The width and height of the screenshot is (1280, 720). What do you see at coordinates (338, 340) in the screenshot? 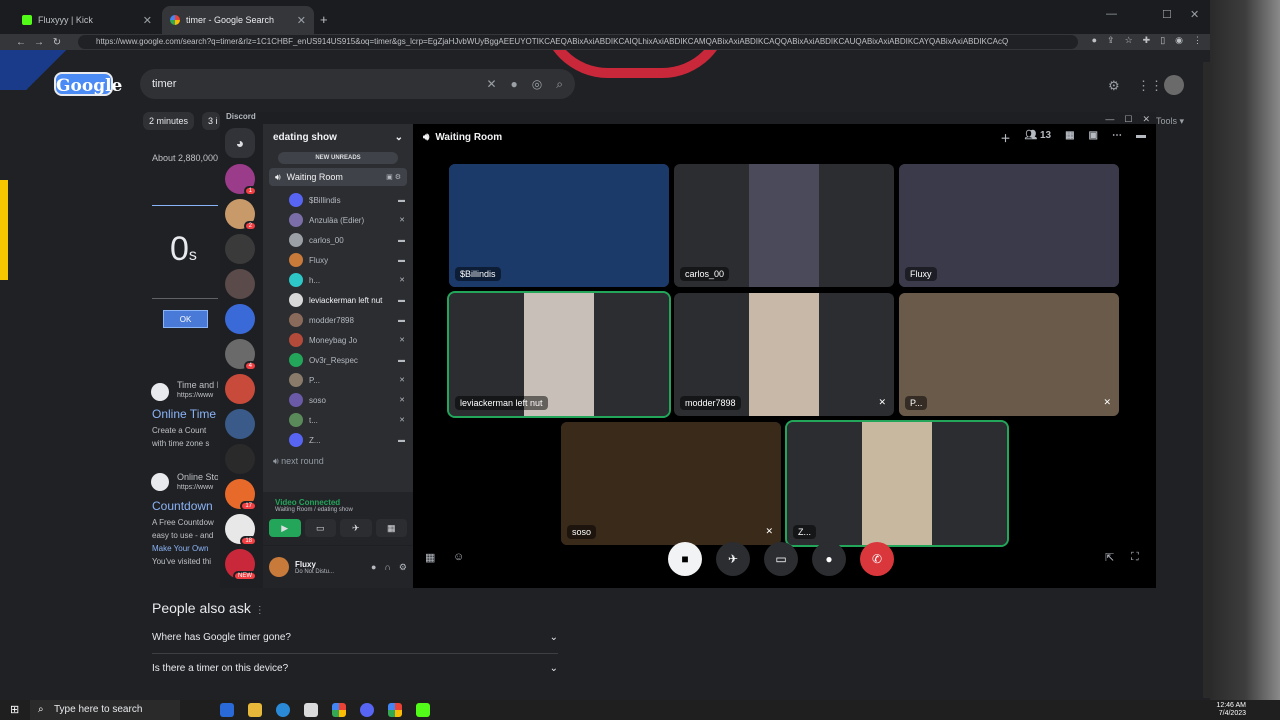
I see `voice-member: Moneybag Jo ✕` at bounding box center [338, 340].